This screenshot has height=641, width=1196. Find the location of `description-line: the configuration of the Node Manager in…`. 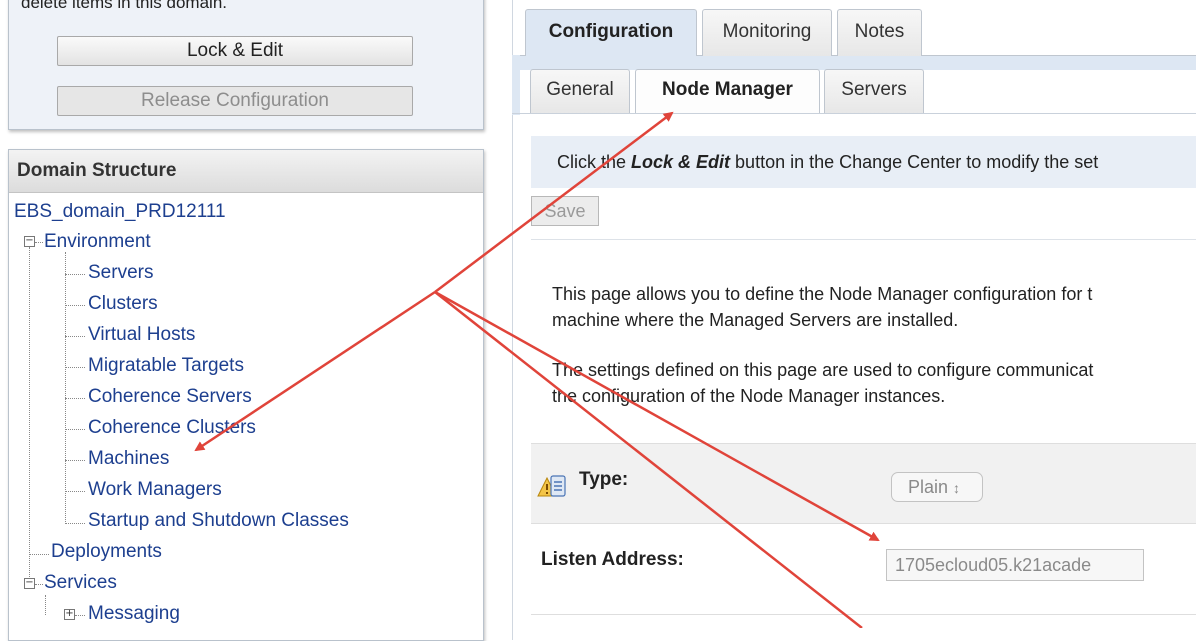

description-line: the configuration of the Node Manager in… is located at coordinates (749, 396).